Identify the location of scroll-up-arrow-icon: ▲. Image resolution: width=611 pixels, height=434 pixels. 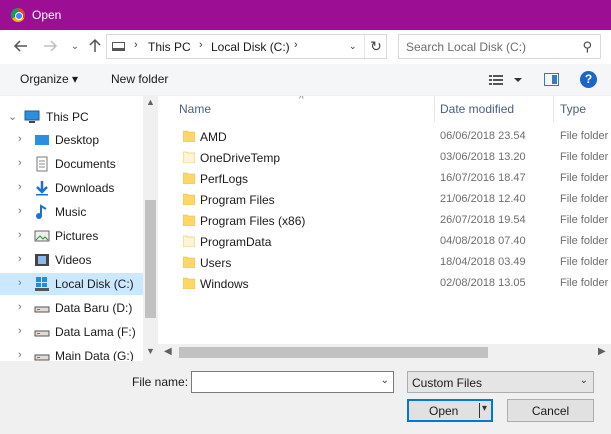
(150, 102).